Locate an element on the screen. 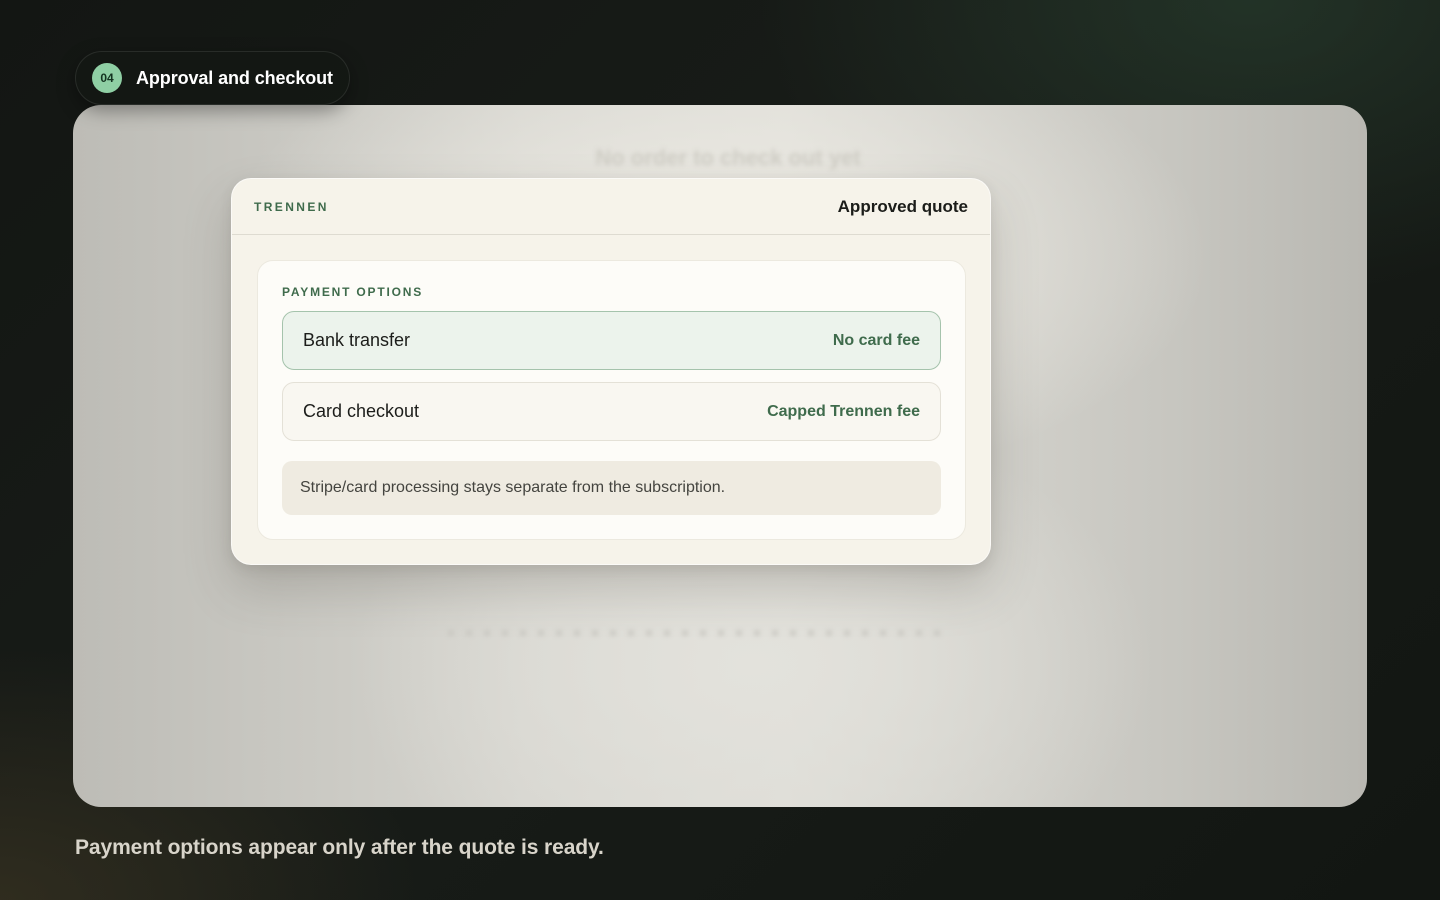 This screenshot has height=900, width=1440. background-empty-state-text: No order to check out yet is located at coordinates (728, 157).